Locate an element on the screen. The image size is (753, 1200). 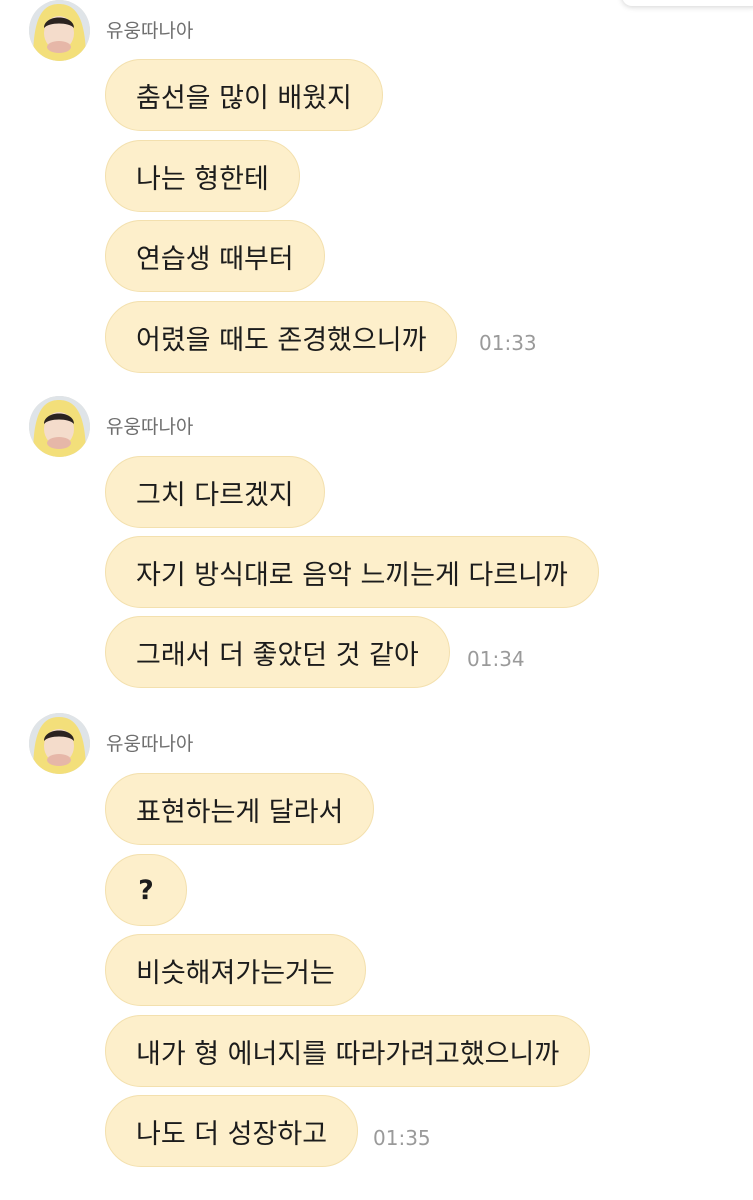
message-bubble: 연습생 때부터 is located at coordinates (215, 256).